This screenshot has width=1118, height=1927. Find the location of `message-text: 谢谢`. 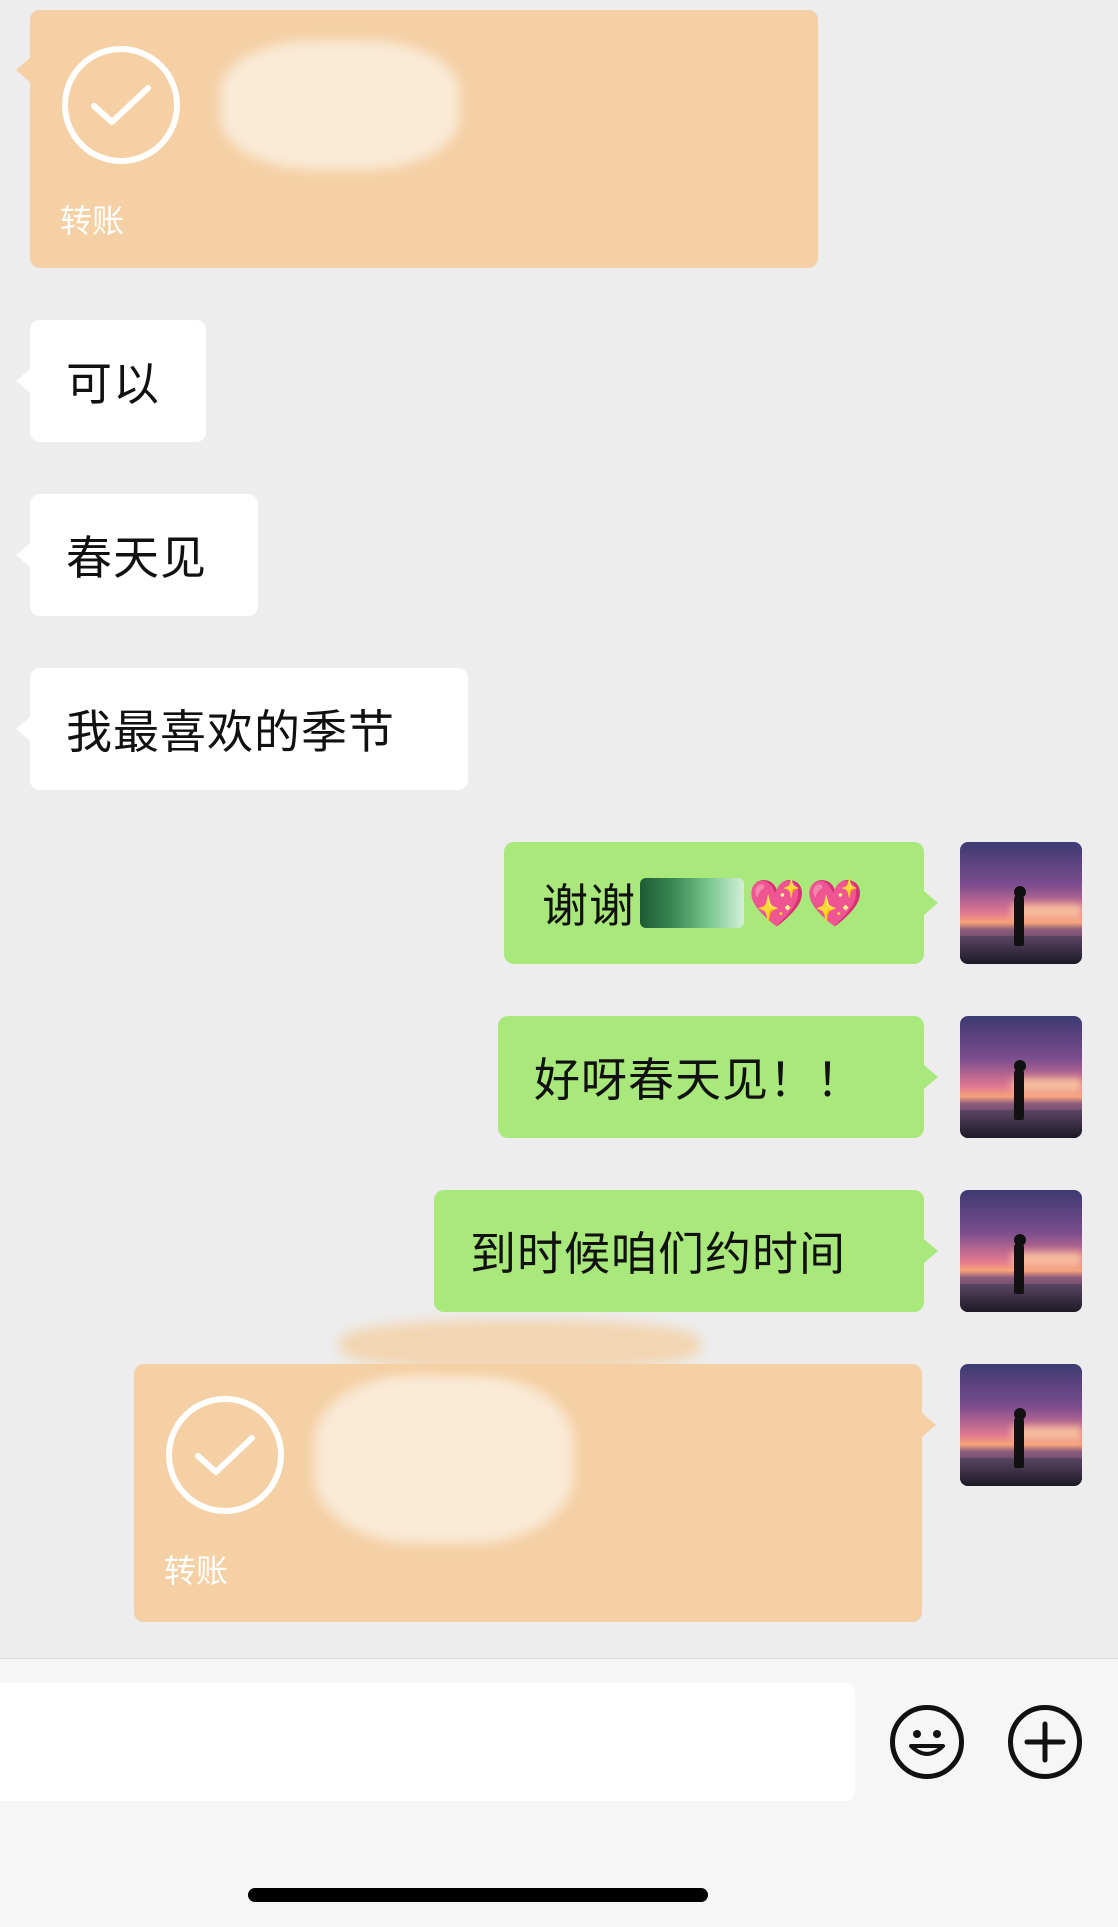

message-text: 谢谢 is located at coordinates (589, 906).